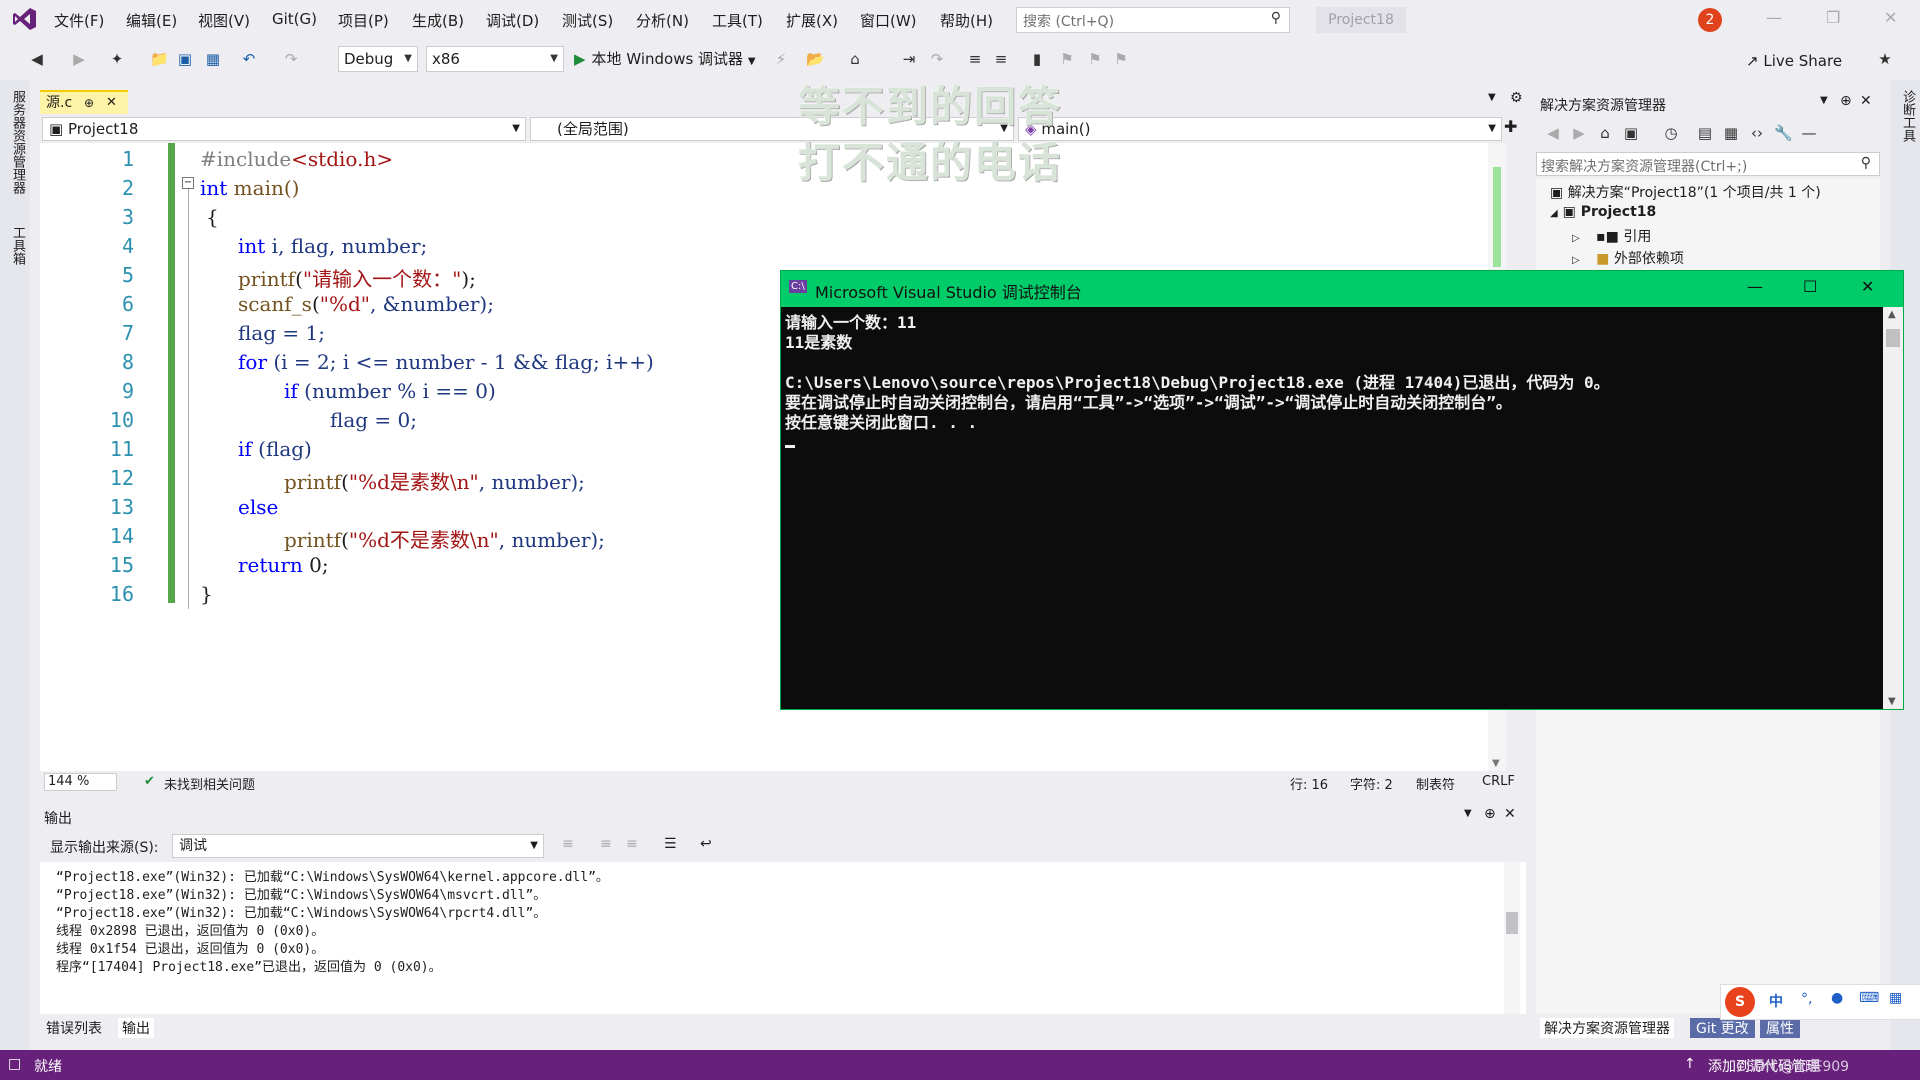  What do you see at coordinates (975, 59) in the screenshot?
I see `indent-icon: ≡` at bounding box center [975, 59].